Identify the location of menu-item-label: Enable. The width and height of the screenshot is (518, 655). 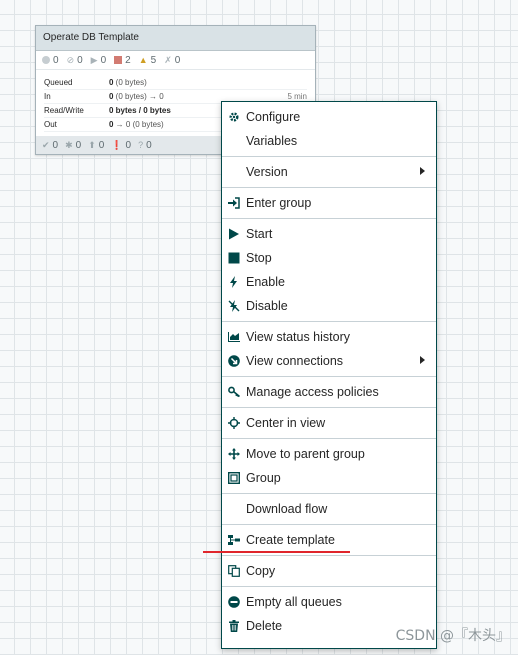
(265, 282).